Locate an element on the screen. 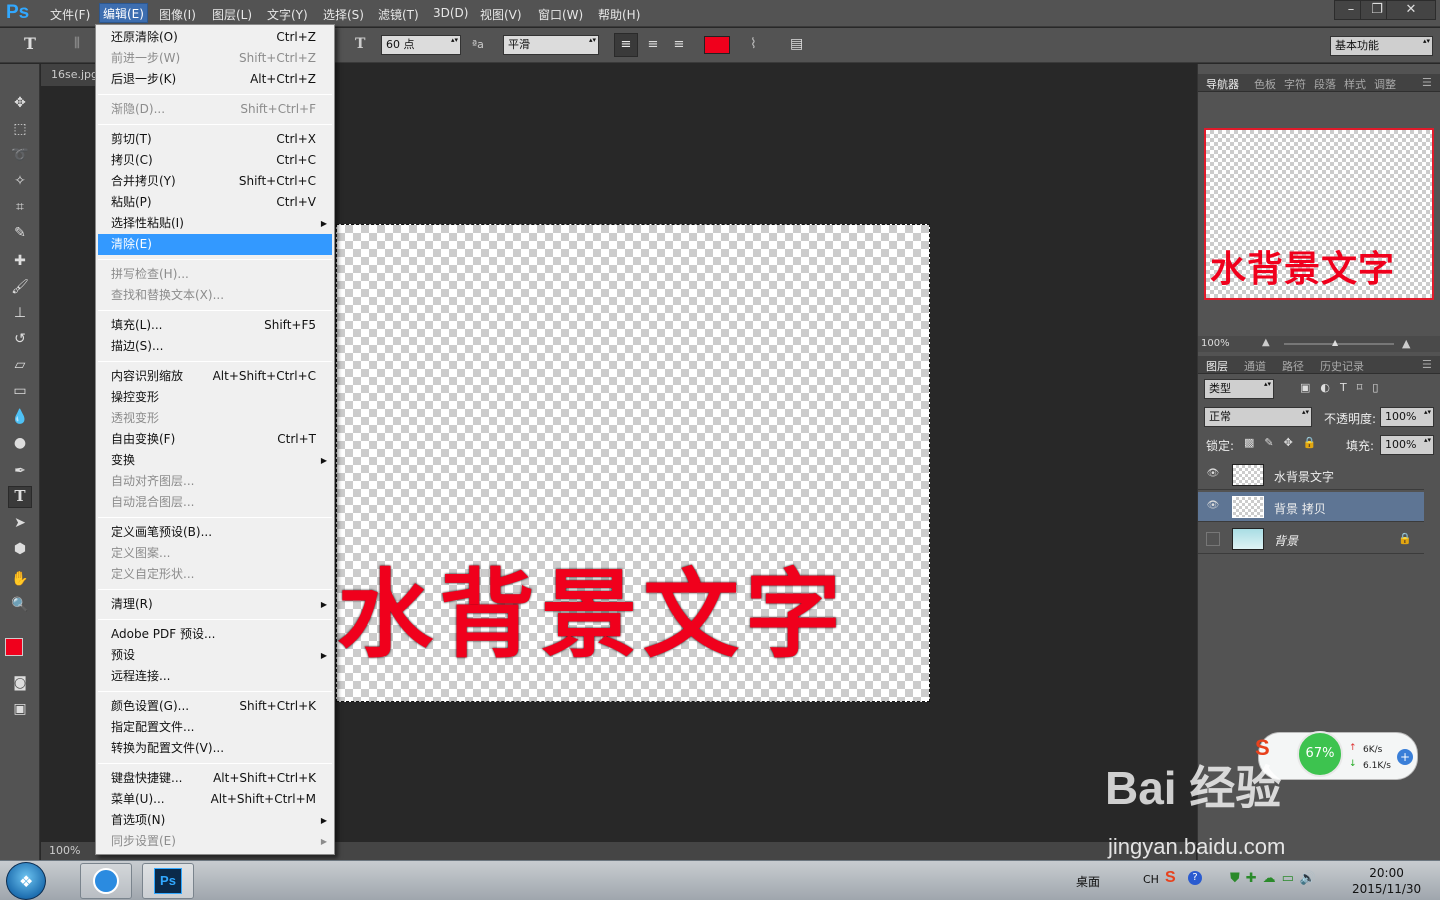 This screenshot has width=1440, height=900. zoom-slider-handle: ▲ is located at coordinates (1335, 342).